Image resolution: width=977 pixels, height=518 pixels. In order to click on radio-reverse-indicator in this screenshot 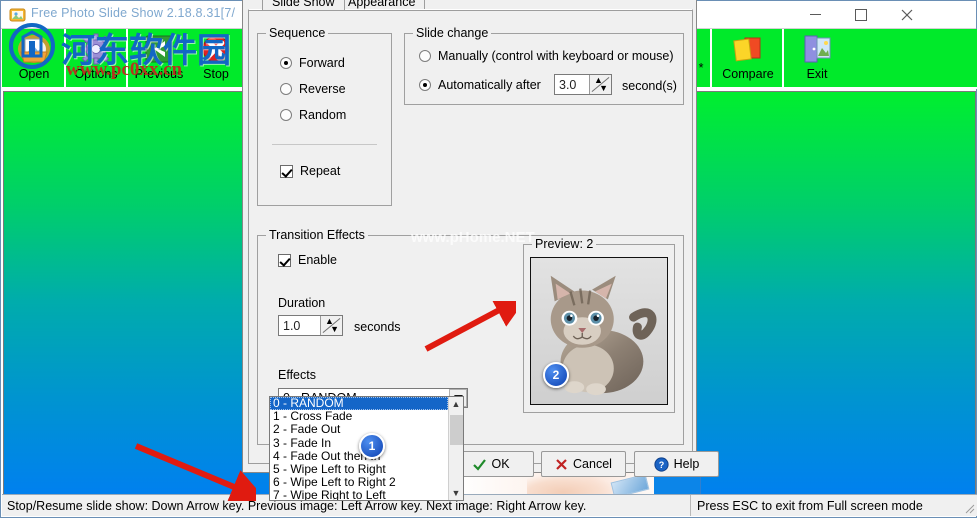, I will do `click(286, 89)`.